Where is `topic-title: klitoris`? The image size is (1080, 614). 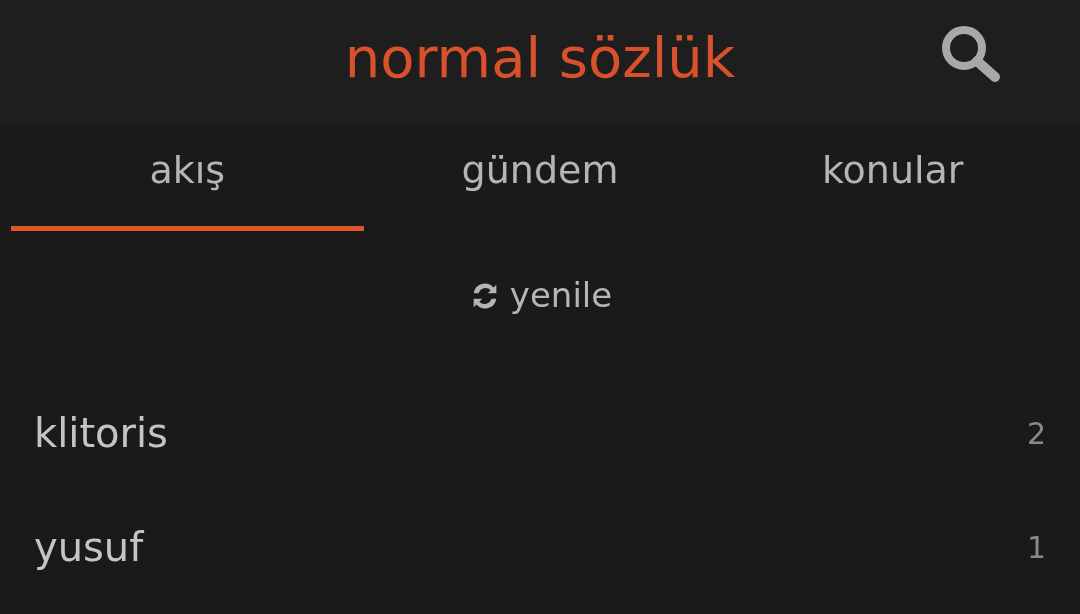
topic-title: klitoris is located at coordinates (101, 433).